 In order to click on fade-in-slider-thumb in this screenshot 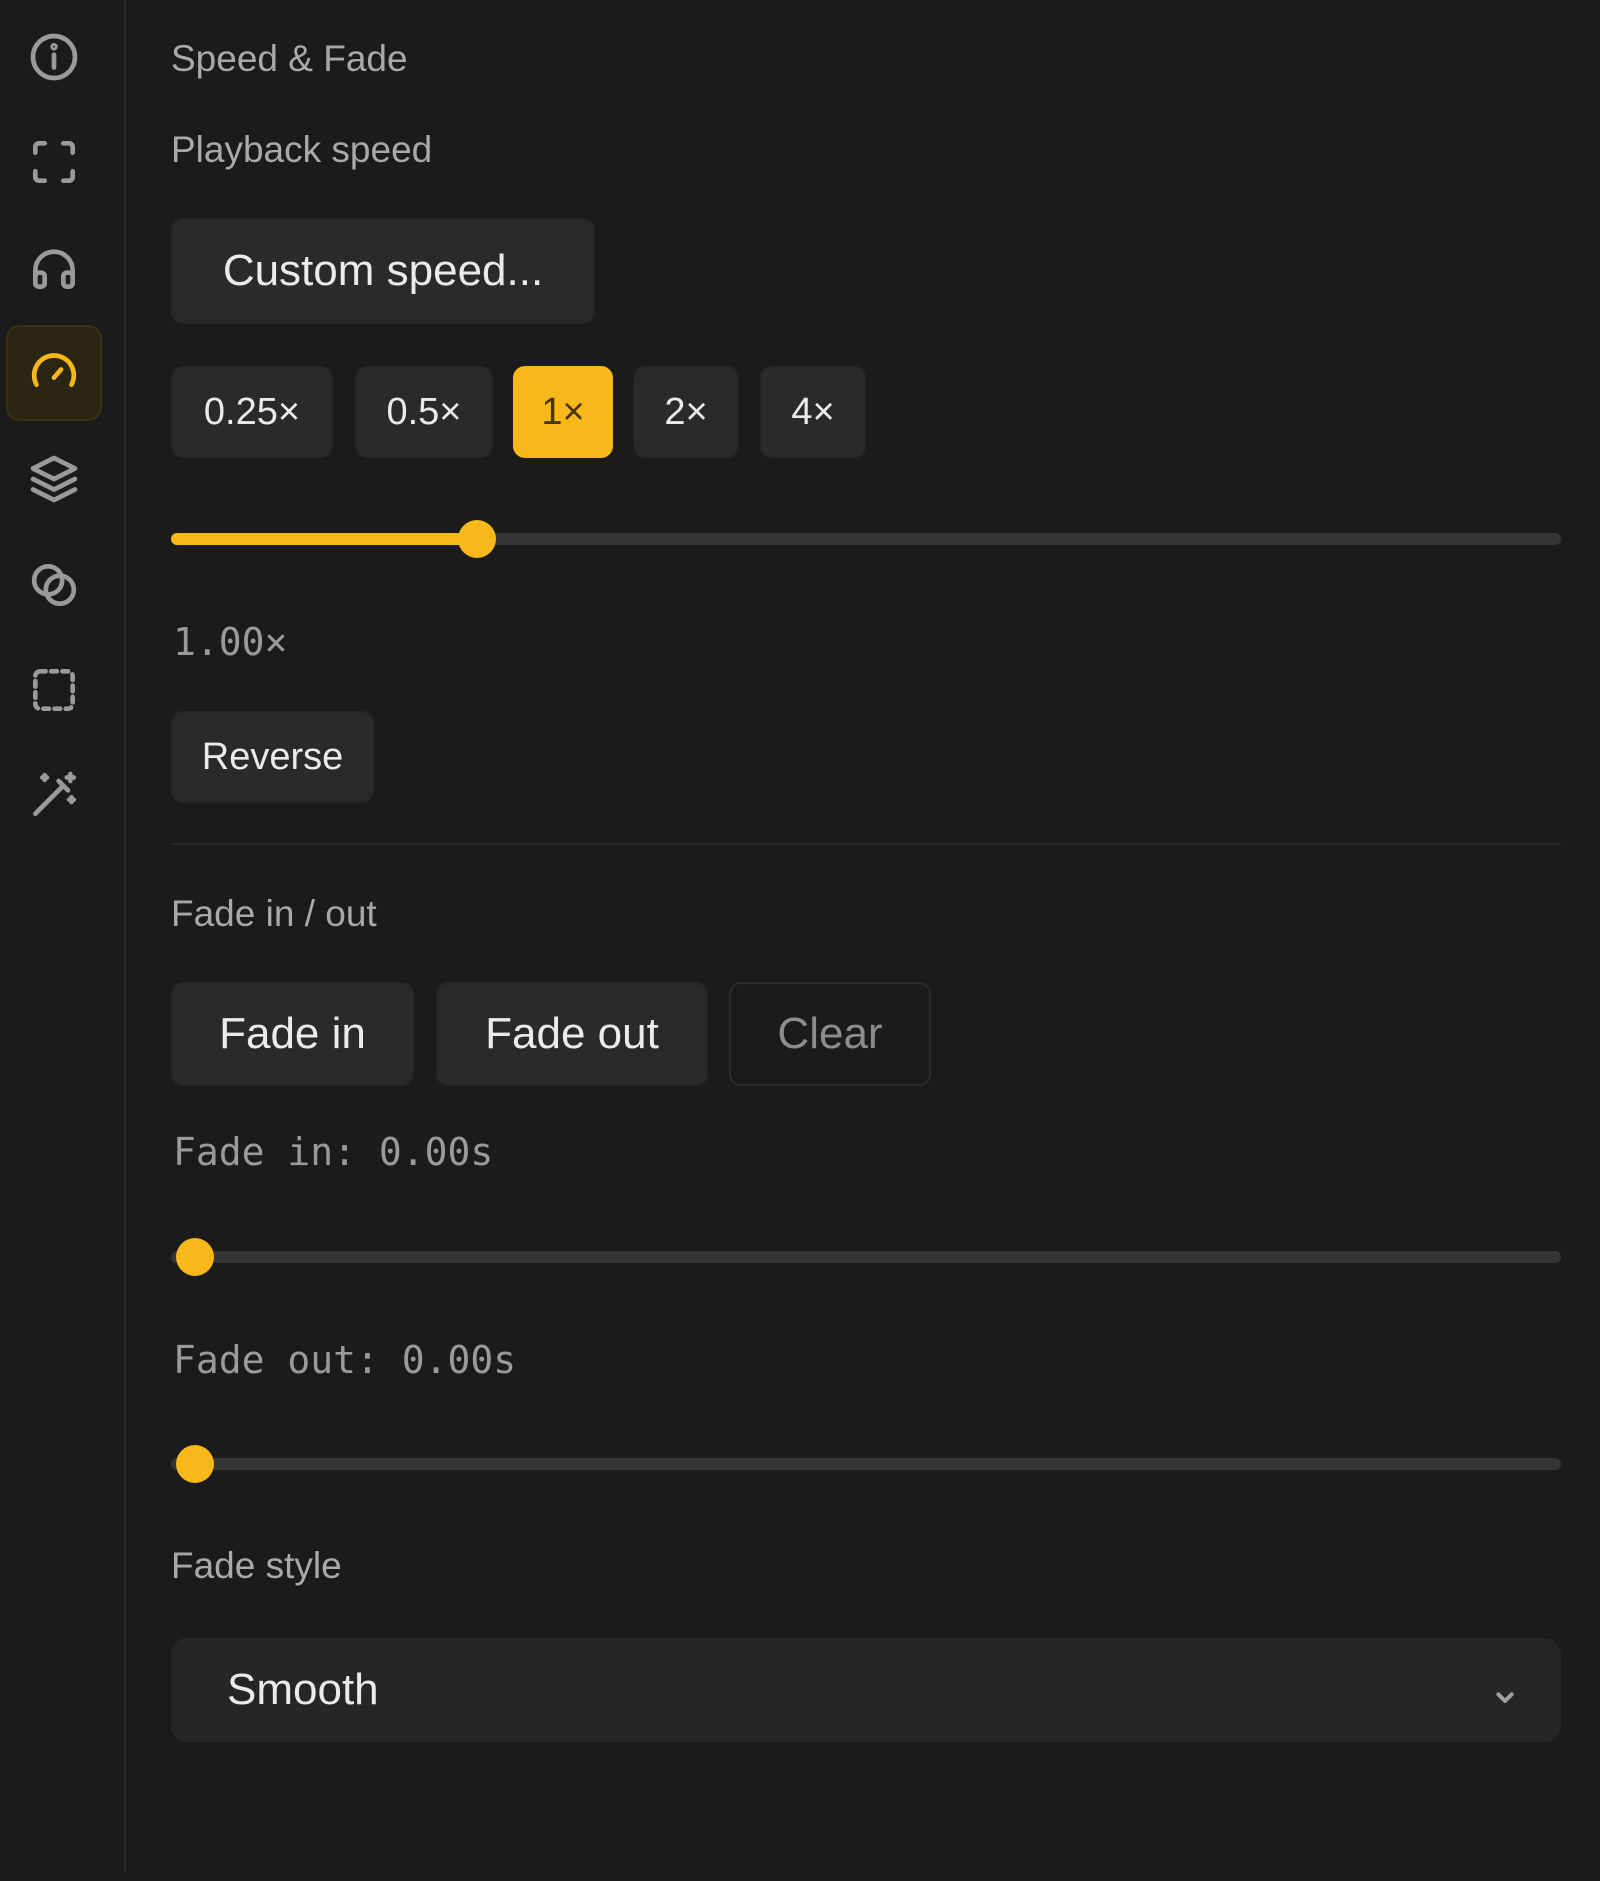, I will do `click(195, 1257)`.